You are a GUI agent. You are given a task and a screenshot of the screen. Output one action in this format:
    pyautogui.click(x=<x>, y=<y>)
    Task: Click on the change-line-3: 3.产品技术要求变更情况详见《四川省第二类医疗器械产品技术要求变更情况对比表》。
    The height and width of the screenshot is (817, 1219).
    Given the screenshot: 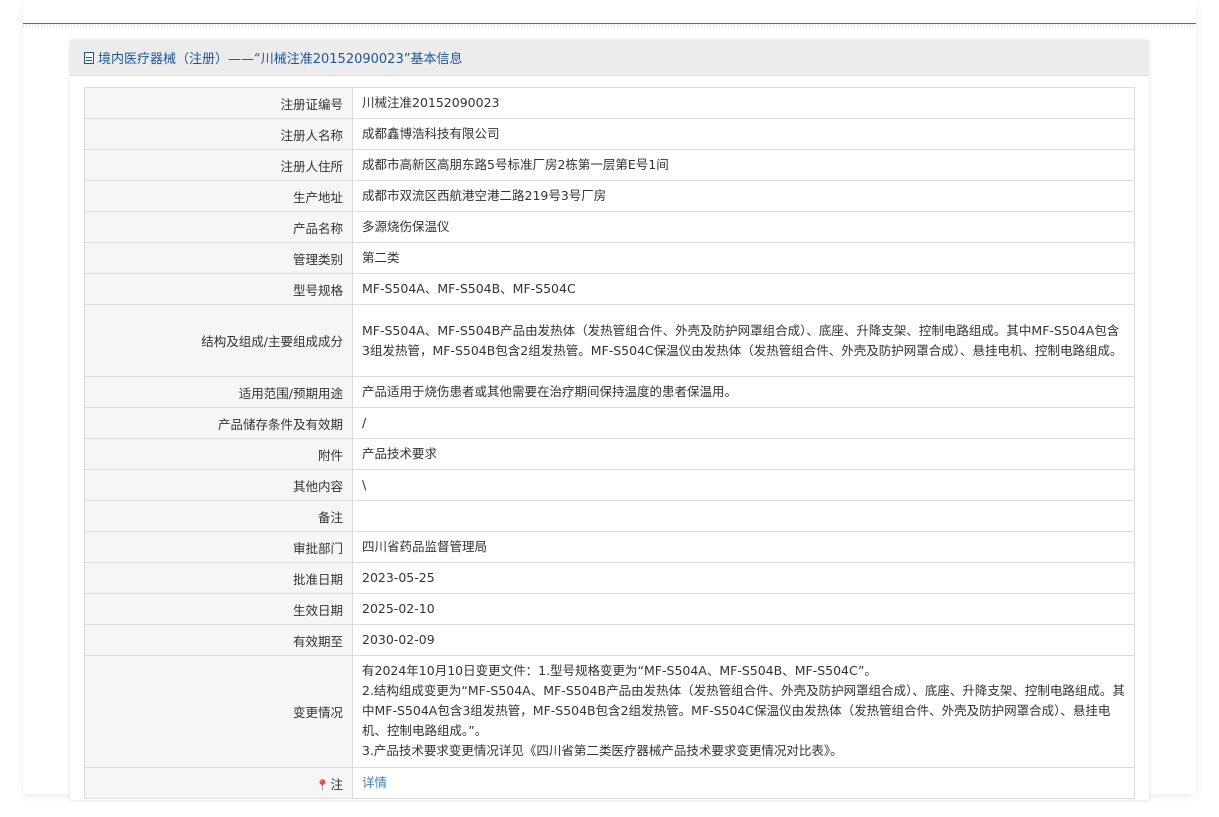 What is the action you would take?
    pyautogui.click(x=602, y=750)
    